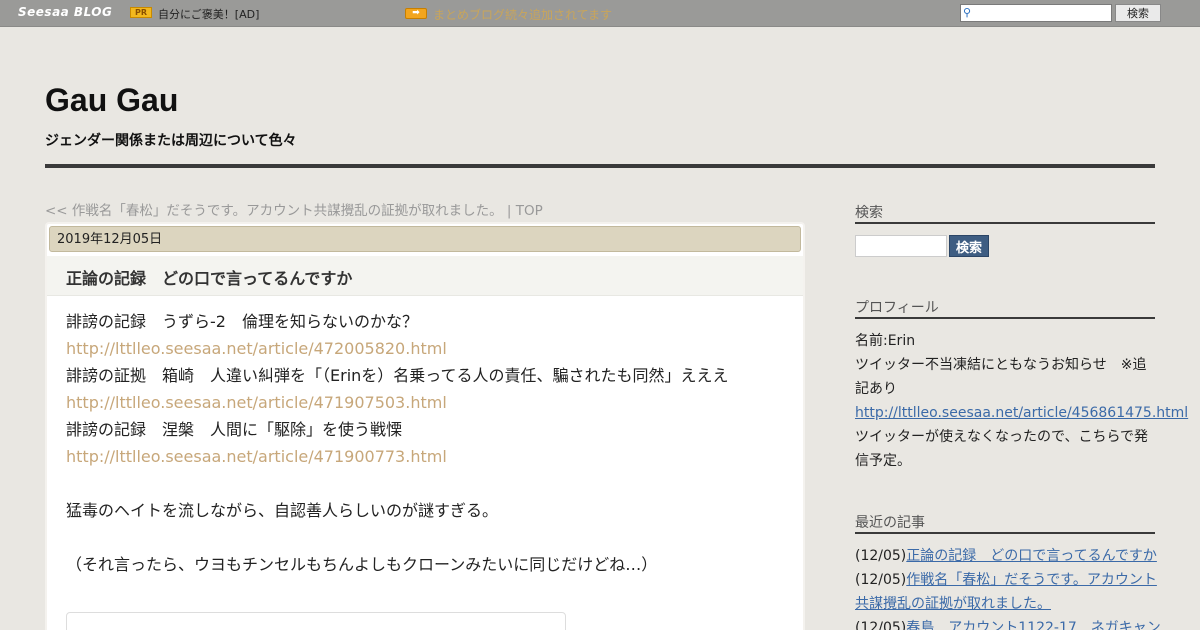 This screenshot has height=630, width=1200. What do you see at coordinates (242, 321) in the screenshot?
I see `article-line: 誹謗の記録 うずら-2 倫理を知らないのかな？` at bounding box center [242, 321].